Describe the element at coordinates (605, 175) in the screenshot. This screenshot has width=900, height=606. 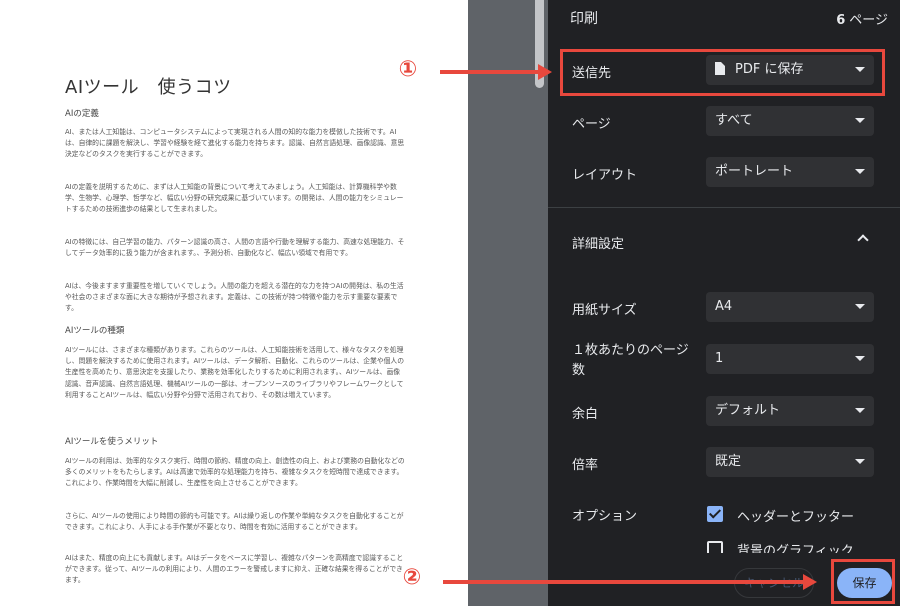
I see `layout-label: レイアウト` at that location.